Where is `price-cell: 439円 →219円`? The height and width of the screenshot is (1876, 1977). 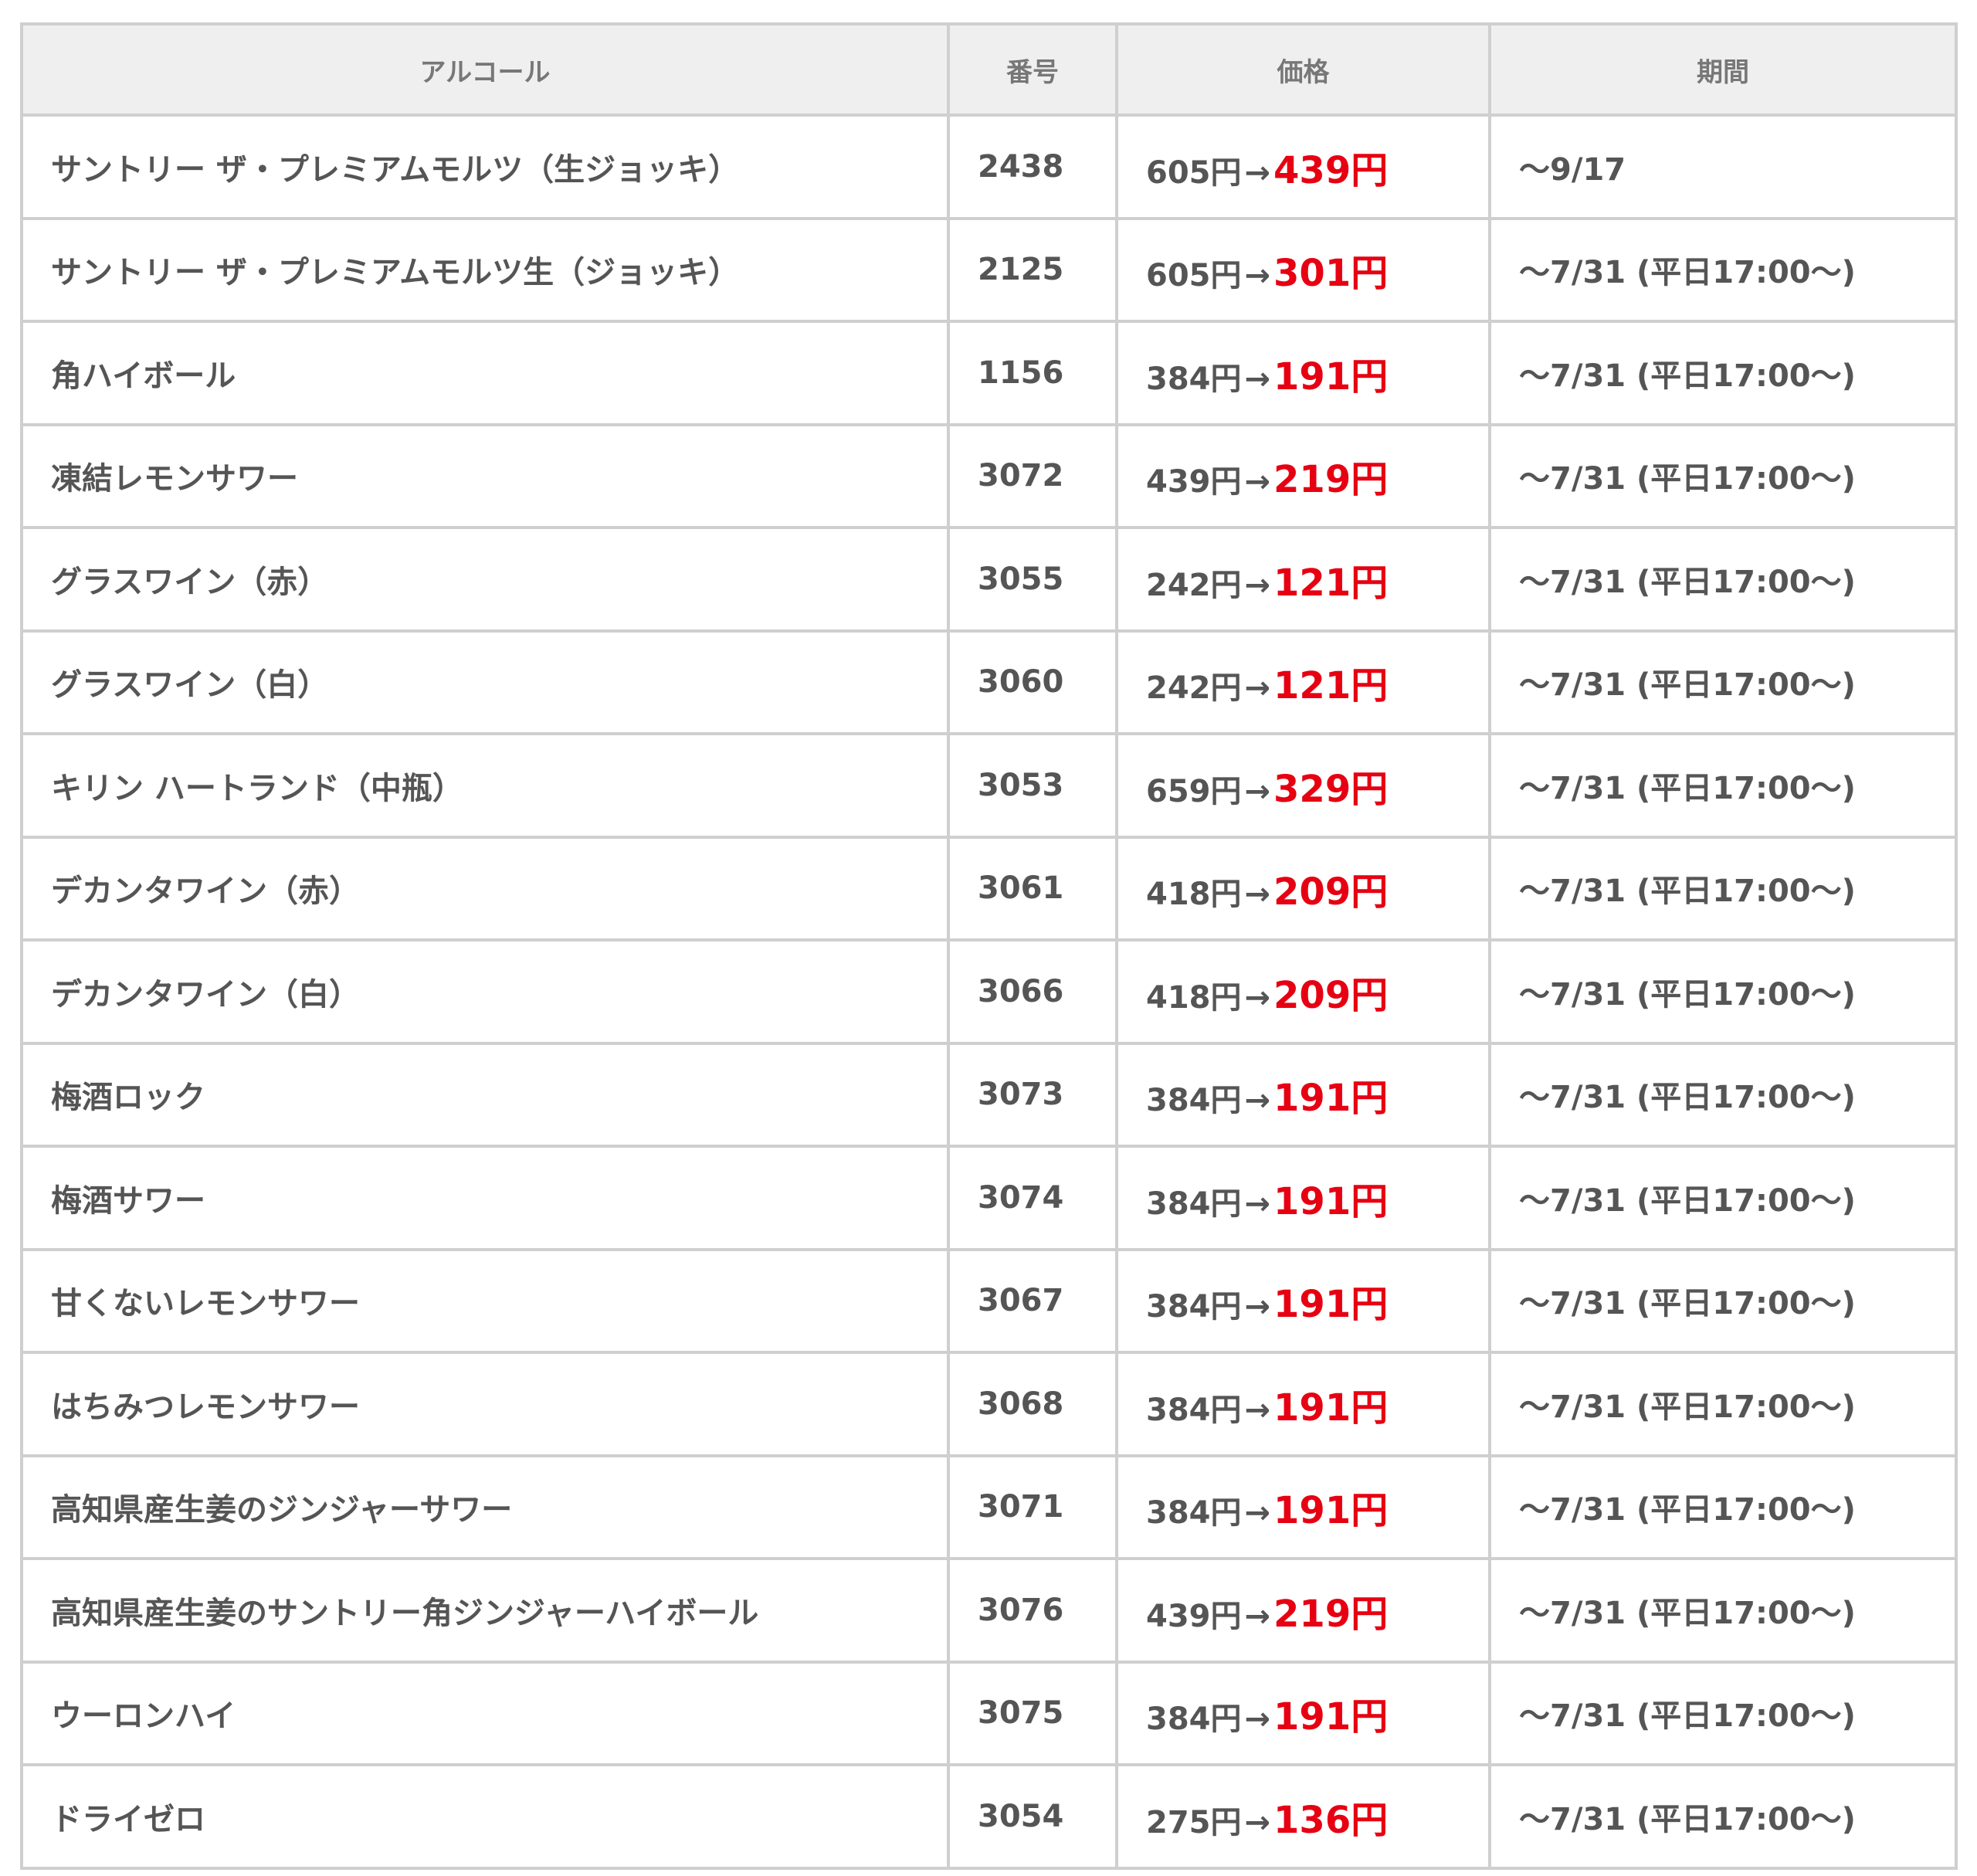 price-cell: 439円 →219円 is located at coordinates (1303, 475).